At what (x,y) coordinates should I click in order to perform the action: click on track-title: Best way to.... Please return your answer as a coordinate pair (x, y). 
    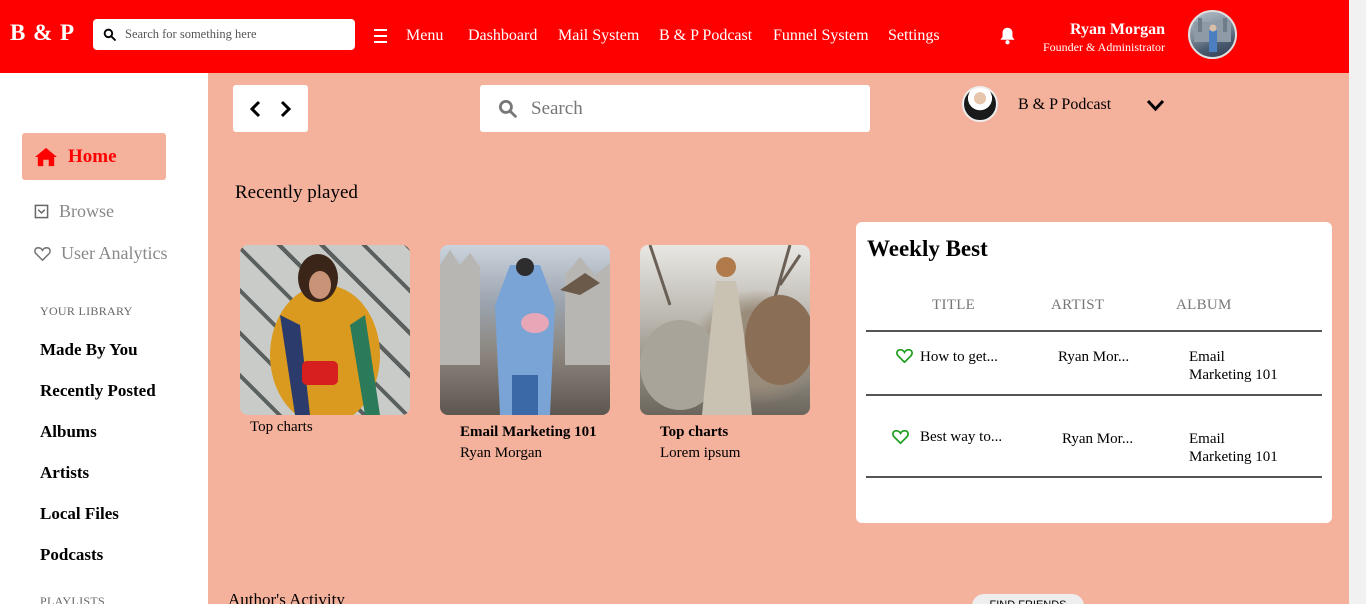
    Looking at the image, I should click on (961, 437).